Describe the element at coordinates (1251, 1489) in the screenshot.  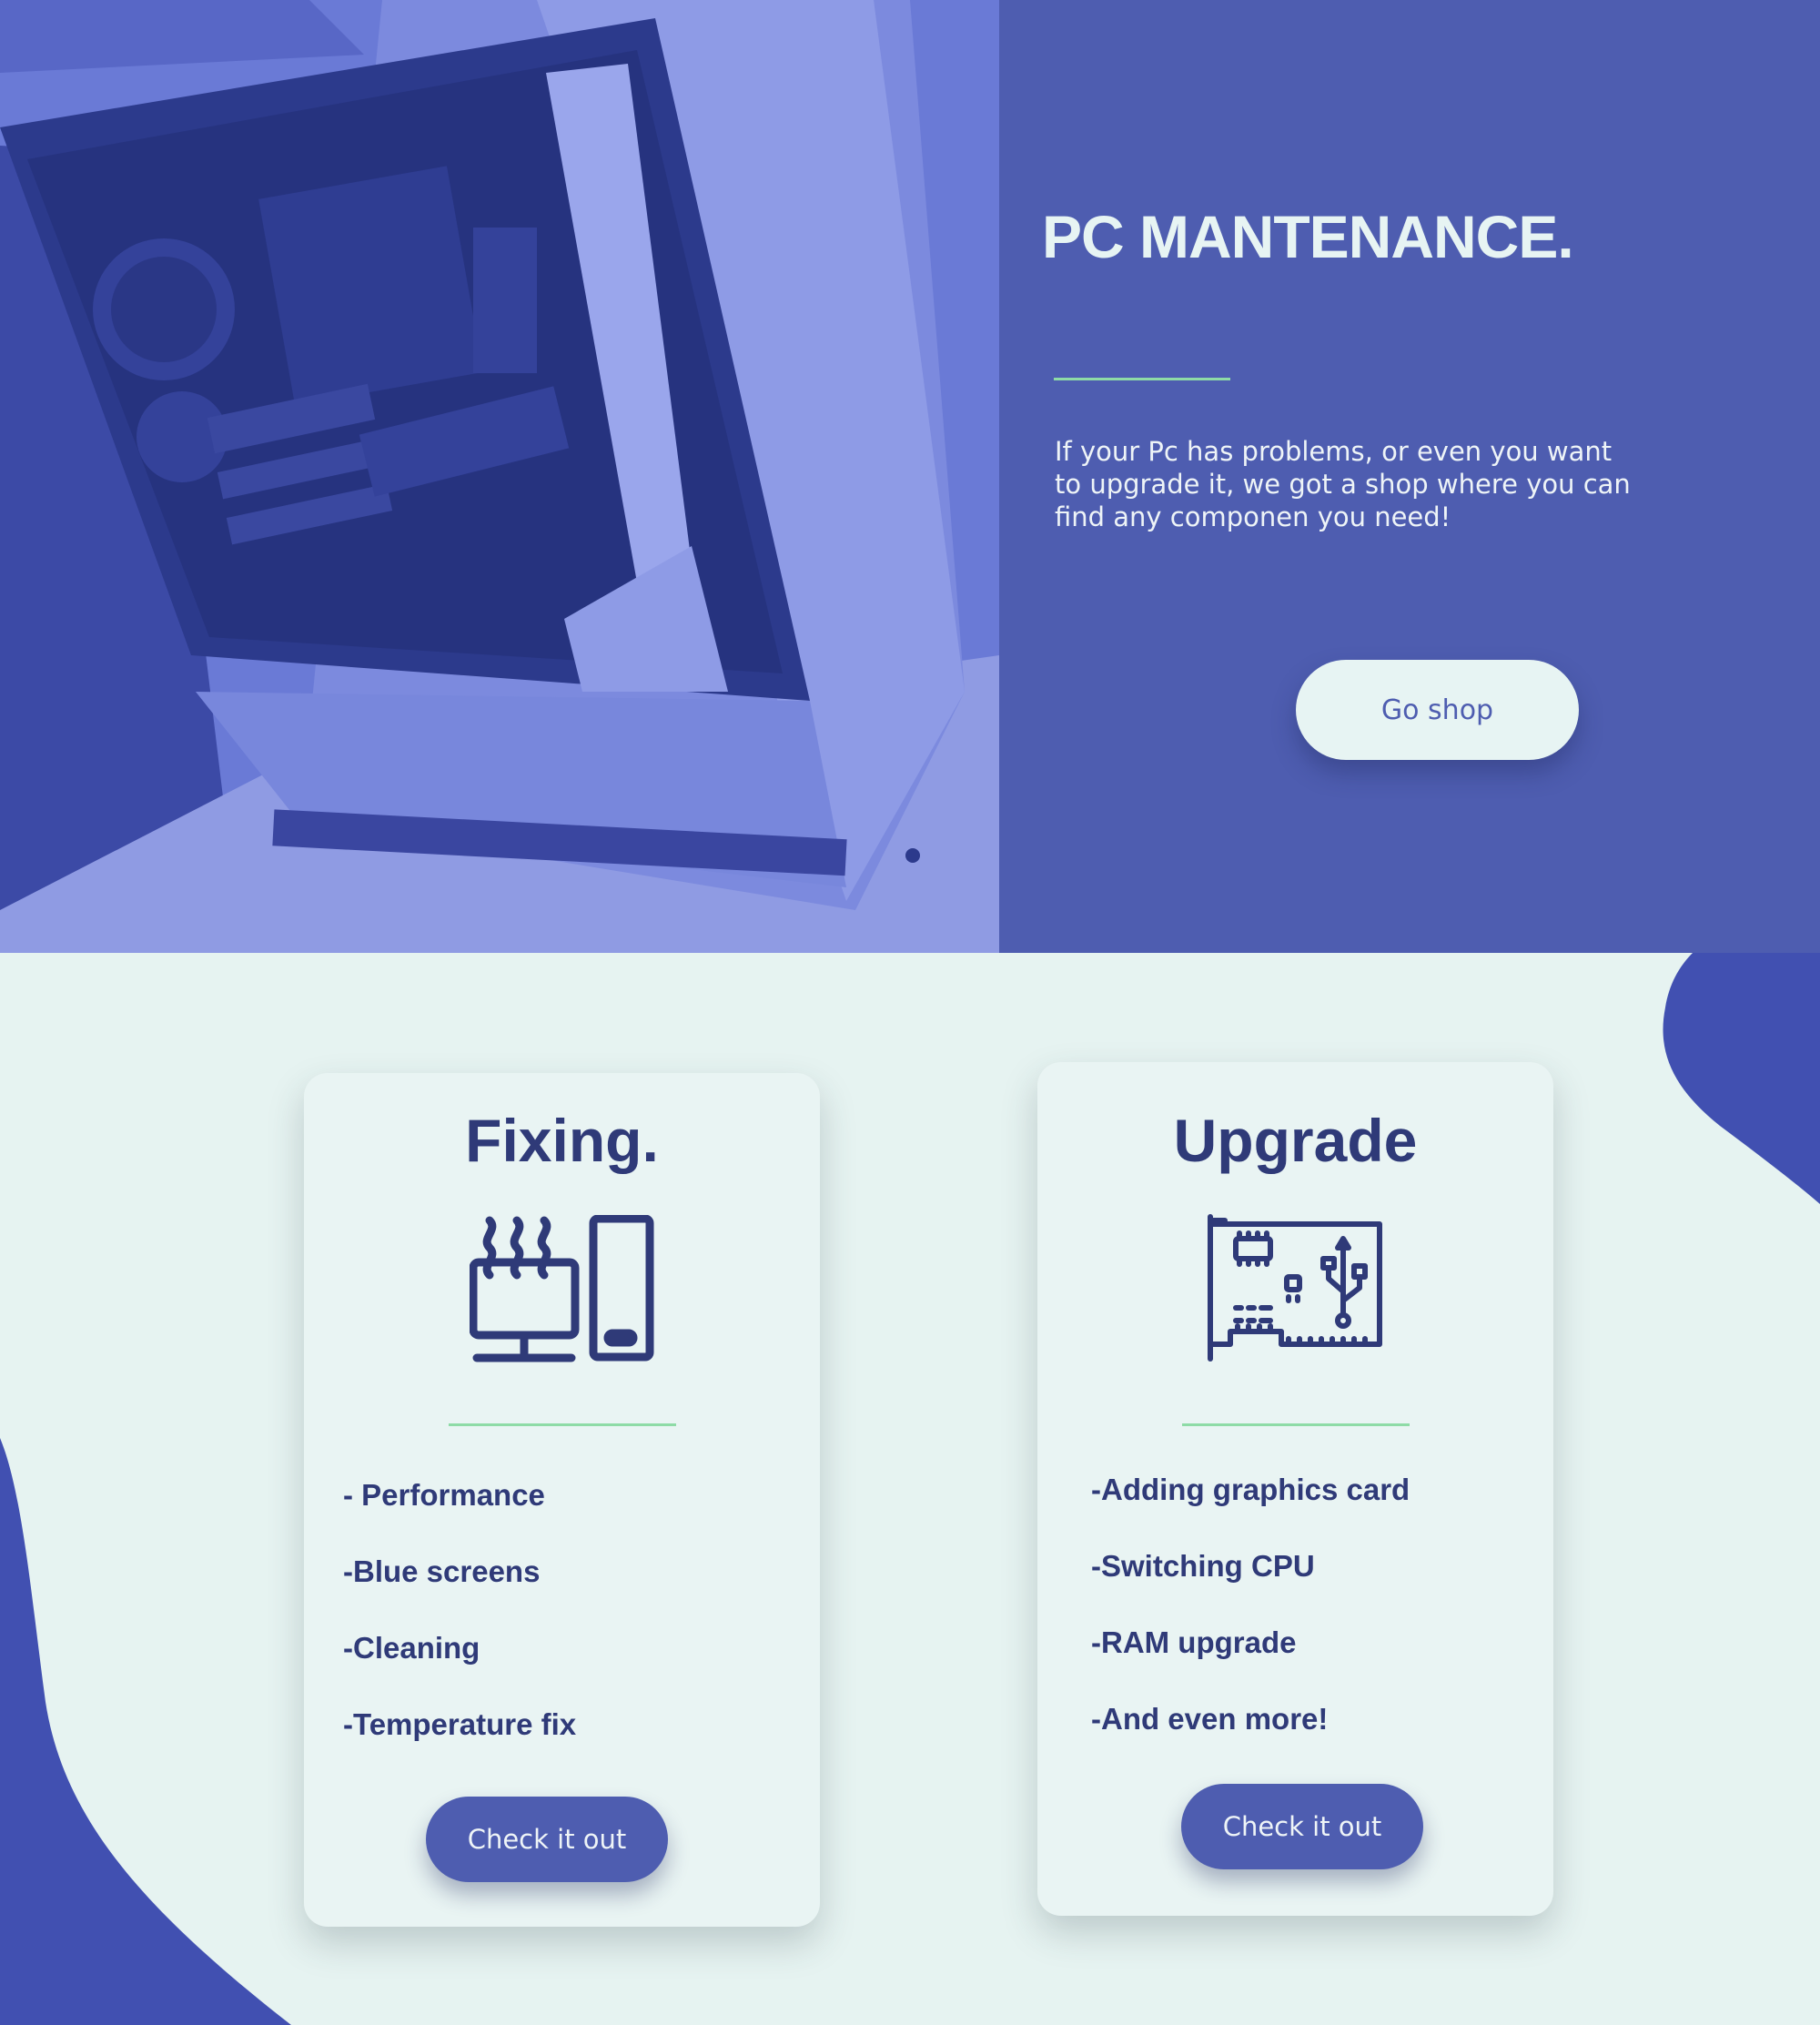
I see `list-item: -Adding graphics card` at that location.